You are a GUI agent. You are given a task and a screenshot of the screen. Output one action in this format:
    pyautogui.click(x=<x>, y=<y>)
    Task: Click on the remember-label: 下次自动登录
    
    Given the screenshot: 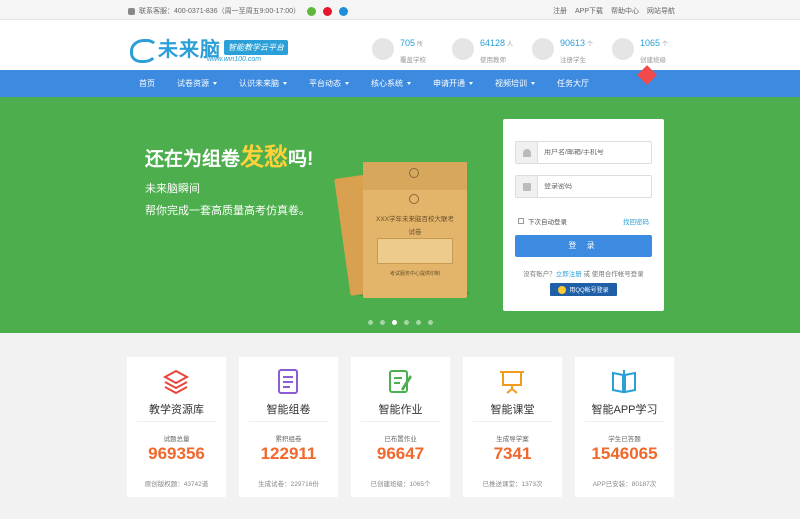 What is the action you would take?
    pyautogui.click(x=547, y=222)
    